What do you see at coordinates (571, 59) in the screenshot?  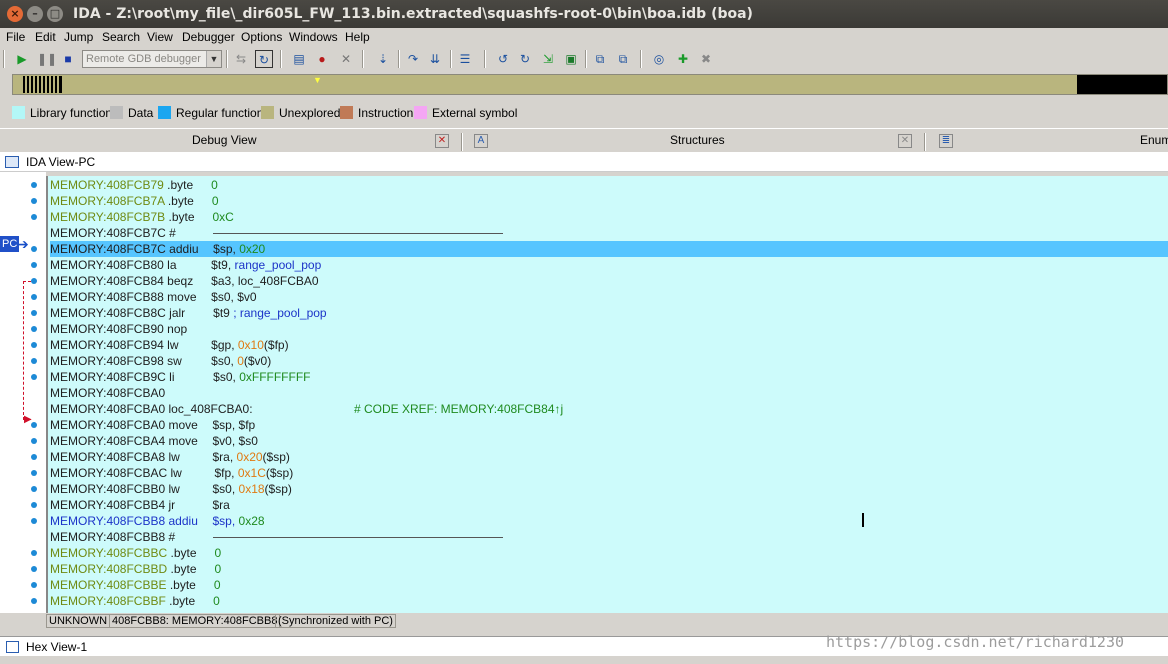 I see `trace-icon: ▣` at bounding box center [571, 59].